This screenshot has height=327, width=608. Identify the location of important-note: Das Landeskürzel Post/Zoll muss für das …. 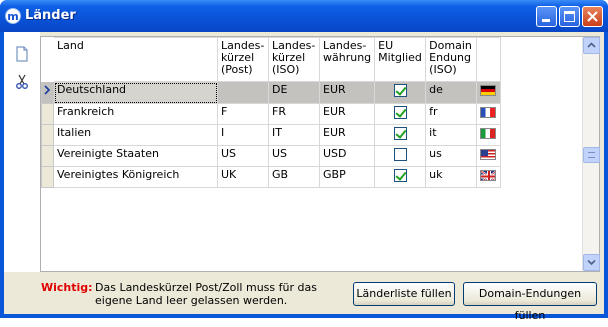
(206, 294).